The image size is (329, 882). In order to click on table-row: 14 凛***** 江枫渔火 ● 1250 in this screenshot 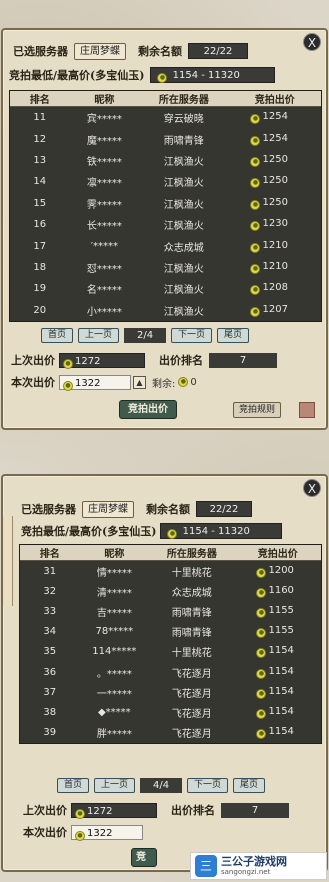, I will do `click(165, 181)`.